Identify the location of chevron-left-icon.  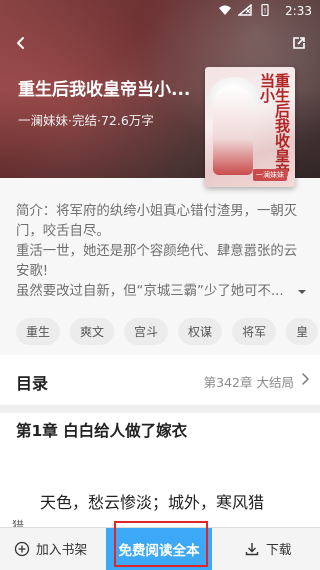
(20, 43).